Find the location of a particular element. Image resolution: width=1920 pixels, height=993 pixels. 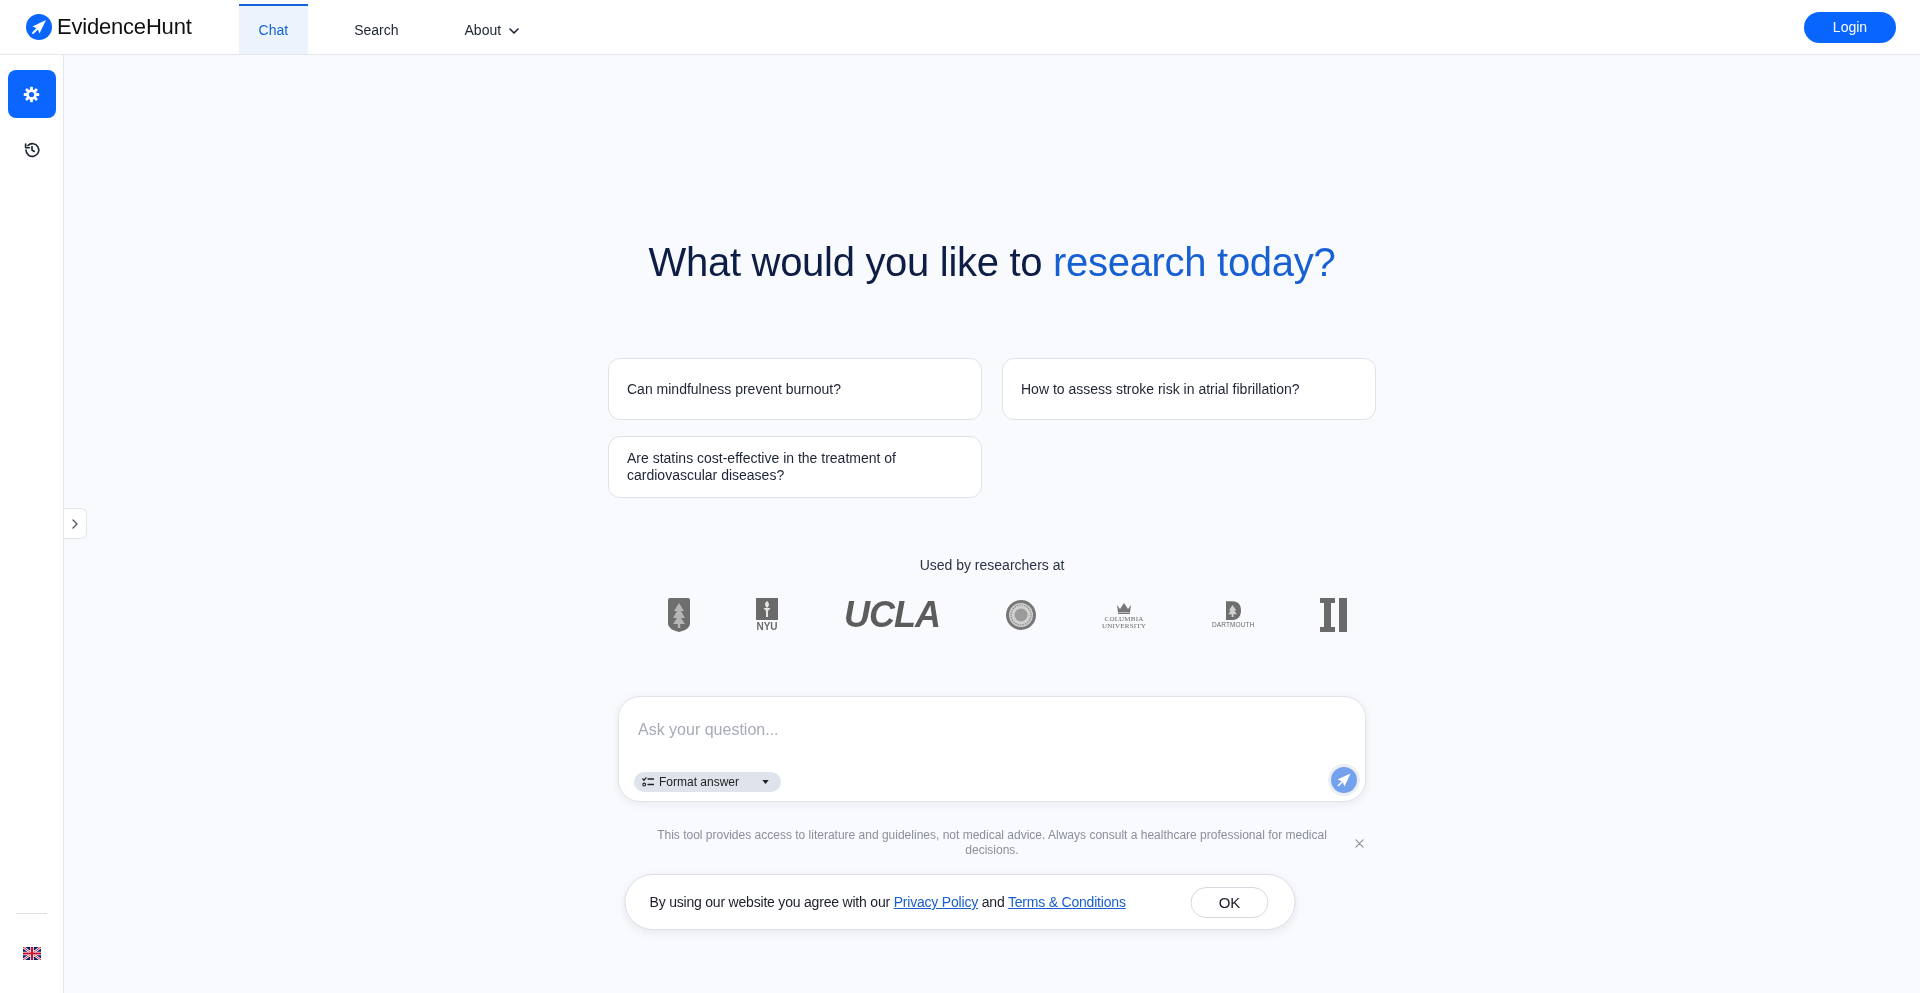

chevron-down-icon is located at coordinates (514, 31).